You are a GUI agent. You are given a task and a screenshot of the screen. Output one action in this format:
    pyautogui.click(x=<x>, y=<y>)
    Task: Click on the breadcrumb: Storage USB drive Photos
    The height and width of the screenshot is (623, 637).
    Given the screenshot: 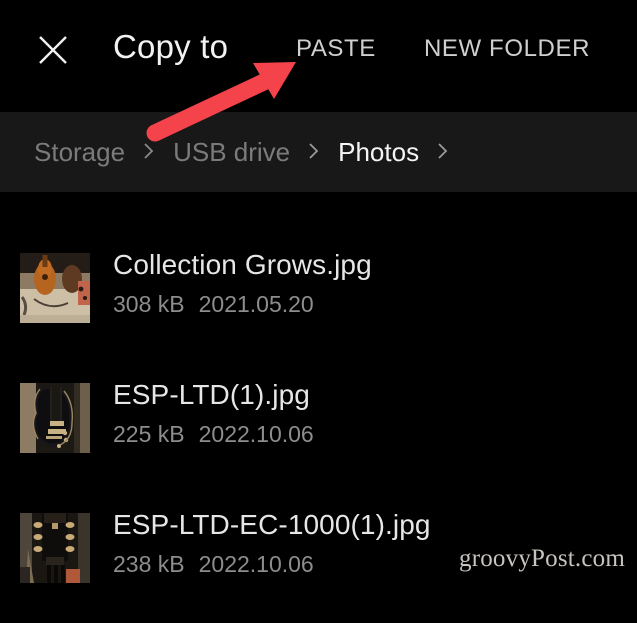 What is the action you would take?
    pyautogui.click(x=318, y=152)
    